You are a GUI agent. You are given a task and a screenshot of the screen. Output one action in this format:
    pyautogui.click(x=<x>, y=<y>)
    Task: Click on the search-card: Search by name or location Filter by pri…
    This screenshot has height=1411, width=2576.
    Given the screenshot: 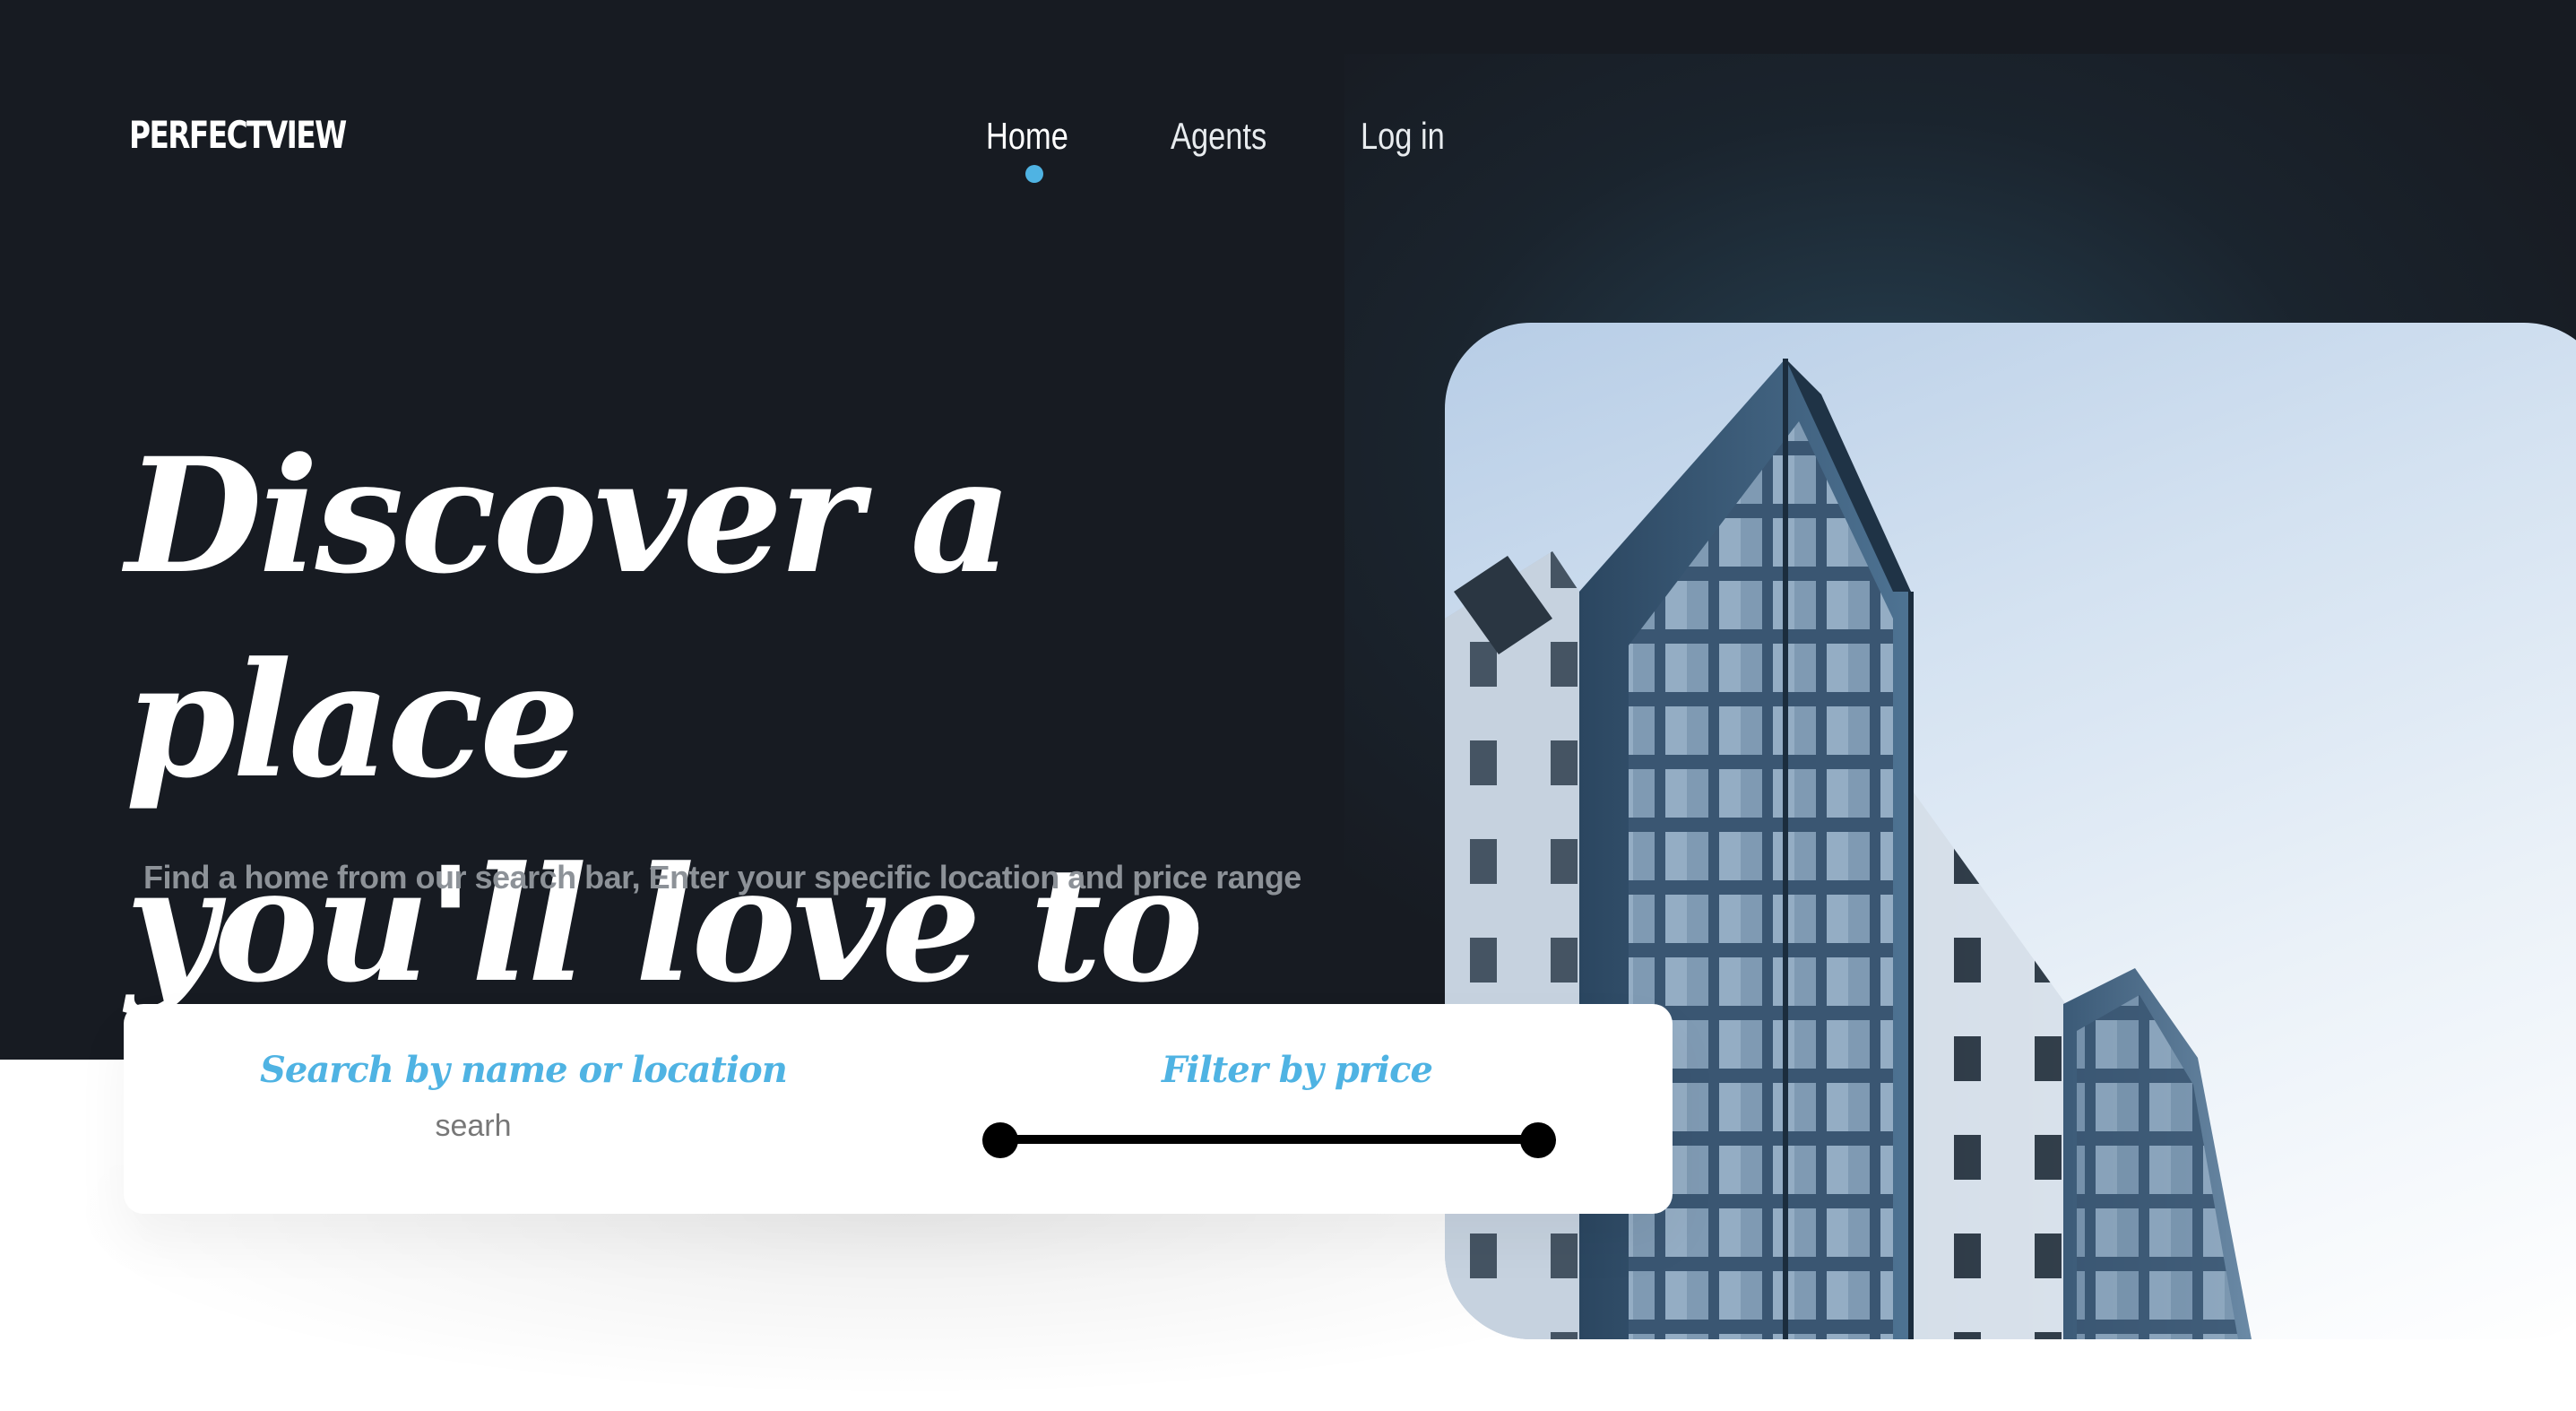 What is the action you would take?
    pyautogui.click(x=898, y=1109)
    